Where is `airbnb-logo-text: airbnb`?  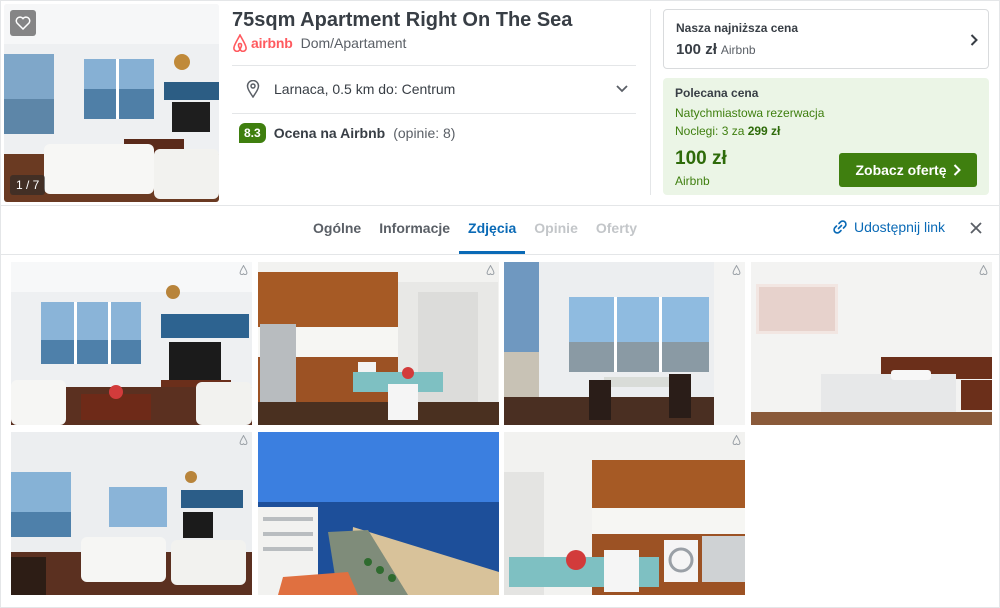 airbnb-logo-text: airbnb is located at coordinates (272, 43).